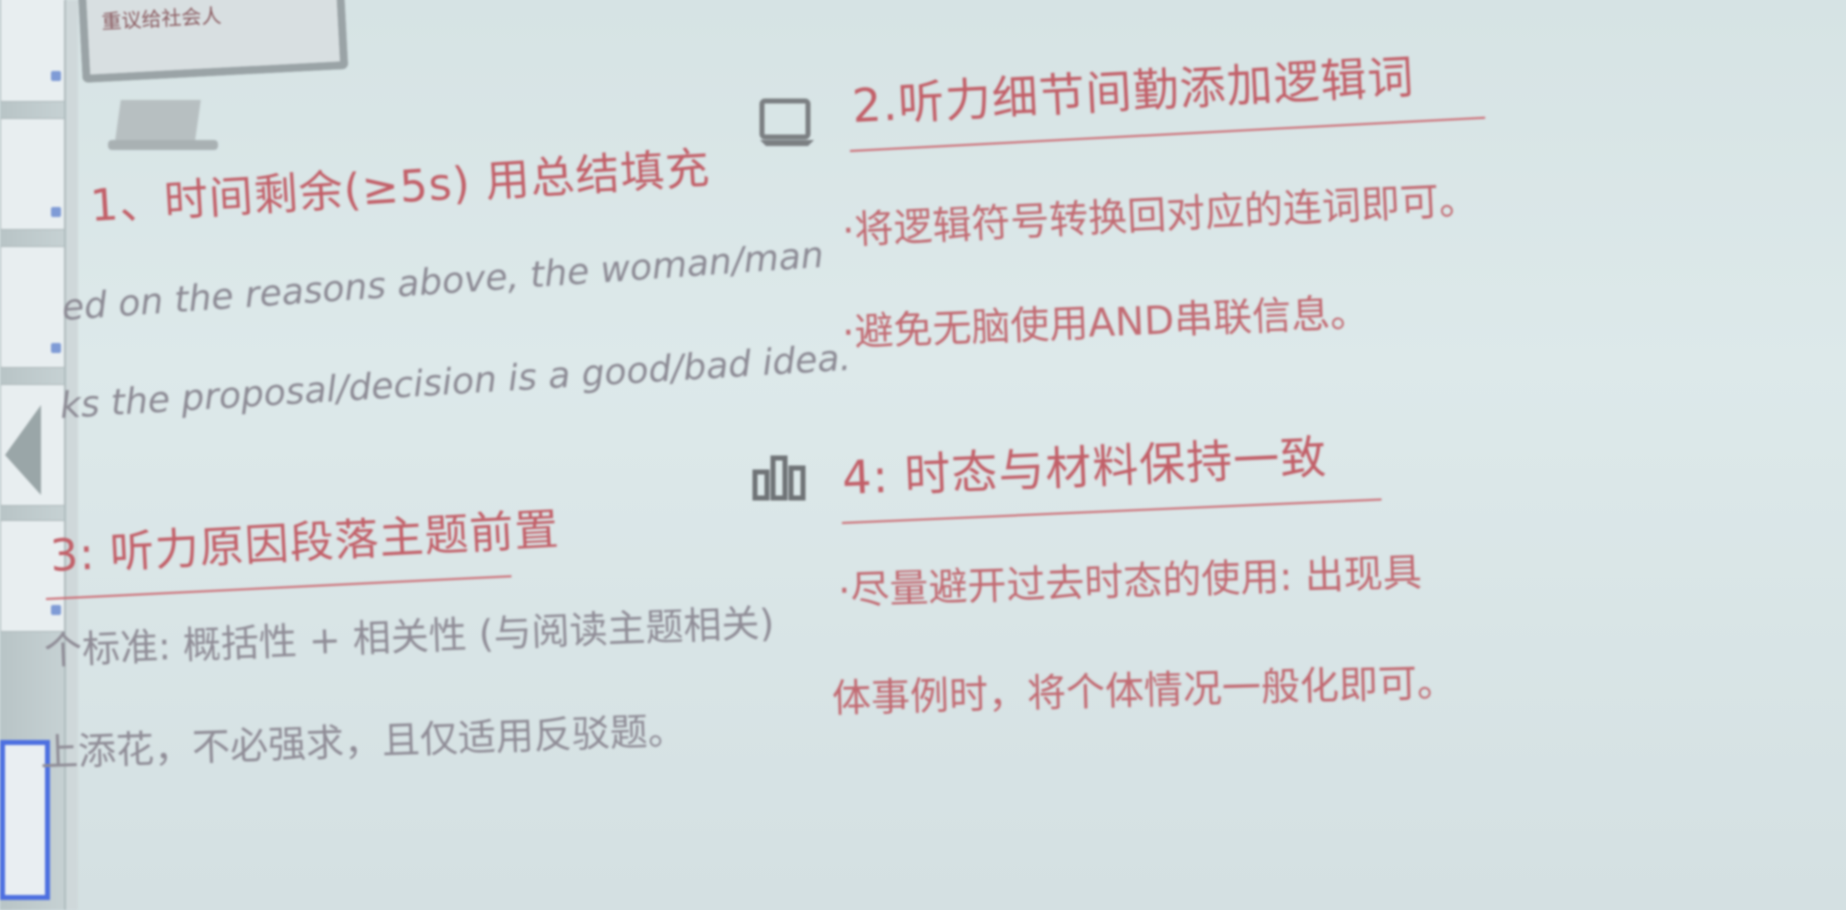  Describe the element at coordinates (1084, 467) in the screenshot. I see `section-4-heading: 4: 时态与材料保持一致` at that location.